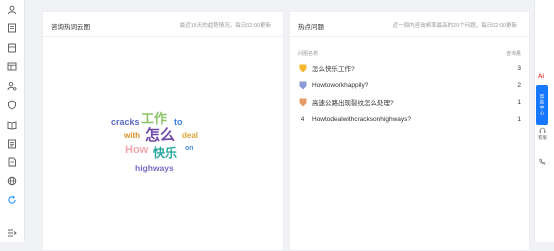 The height and width of the screenshot is (251, 554). What do you see at coordinates (165, 153) in the screenshot?
I see `cloud-word: 快乐` at bounding box center [165, 153].